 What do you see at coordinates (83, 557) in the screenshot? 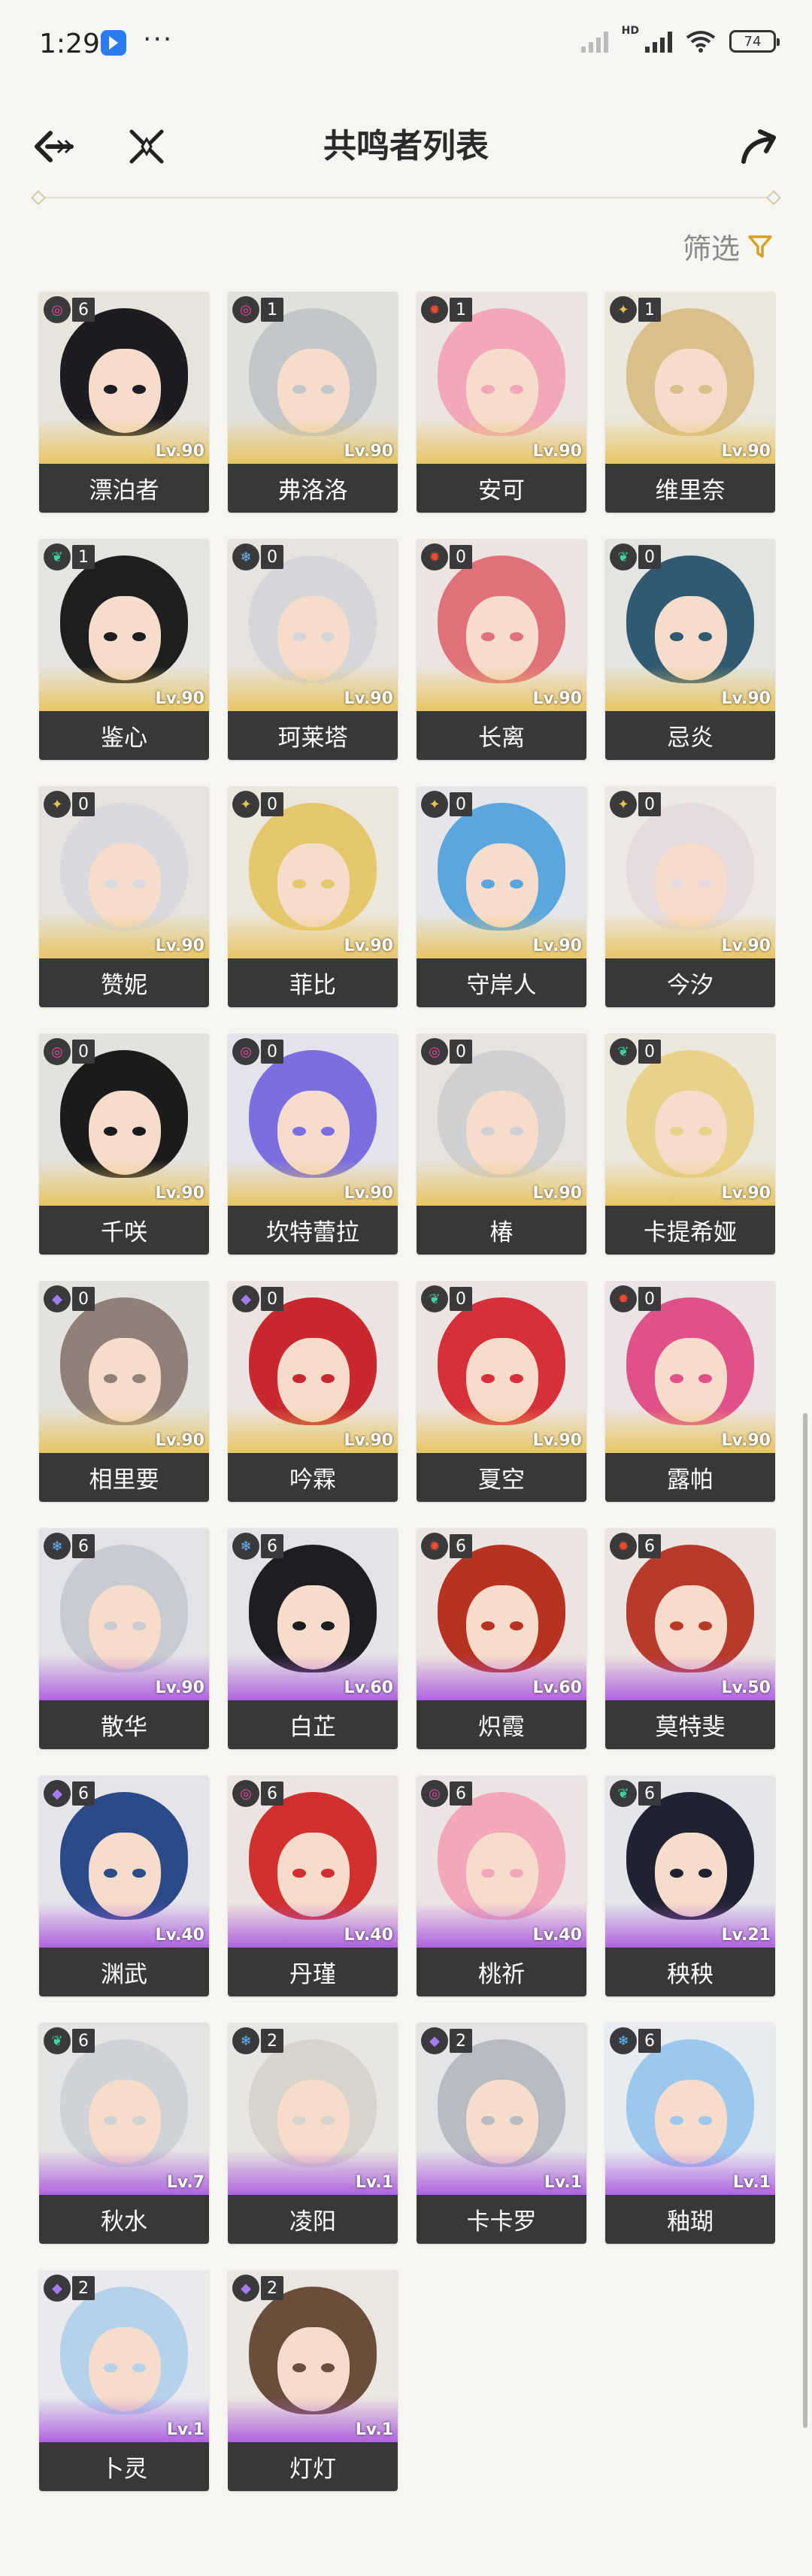
I see `sequence-rank-badge: 1` at bounding box center [83, 557].